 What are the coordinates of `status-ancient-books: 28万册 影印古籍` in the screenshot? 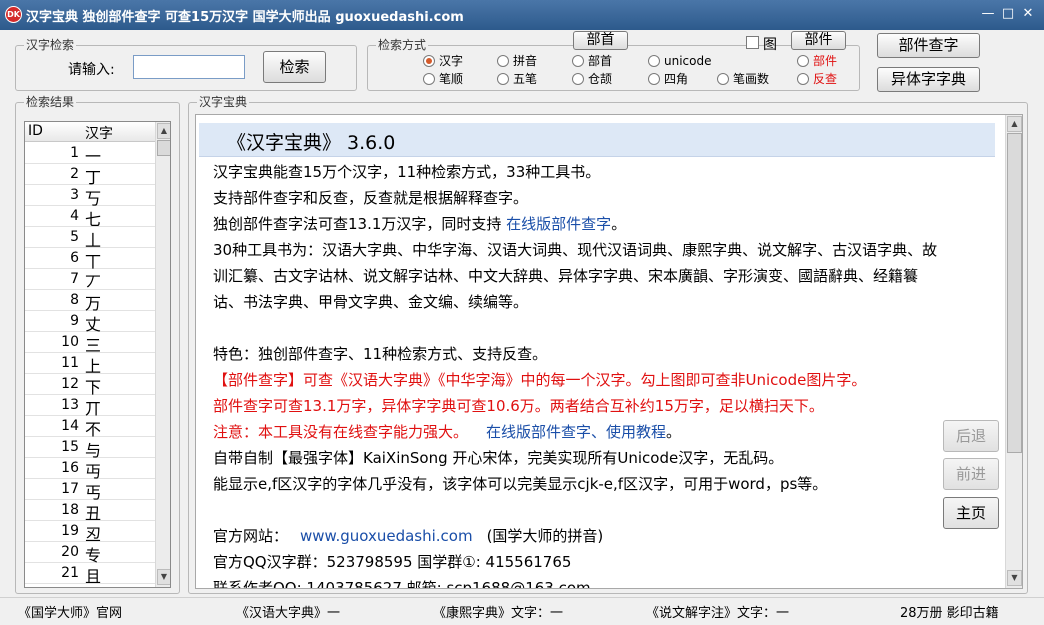 It's located at (949, 611).